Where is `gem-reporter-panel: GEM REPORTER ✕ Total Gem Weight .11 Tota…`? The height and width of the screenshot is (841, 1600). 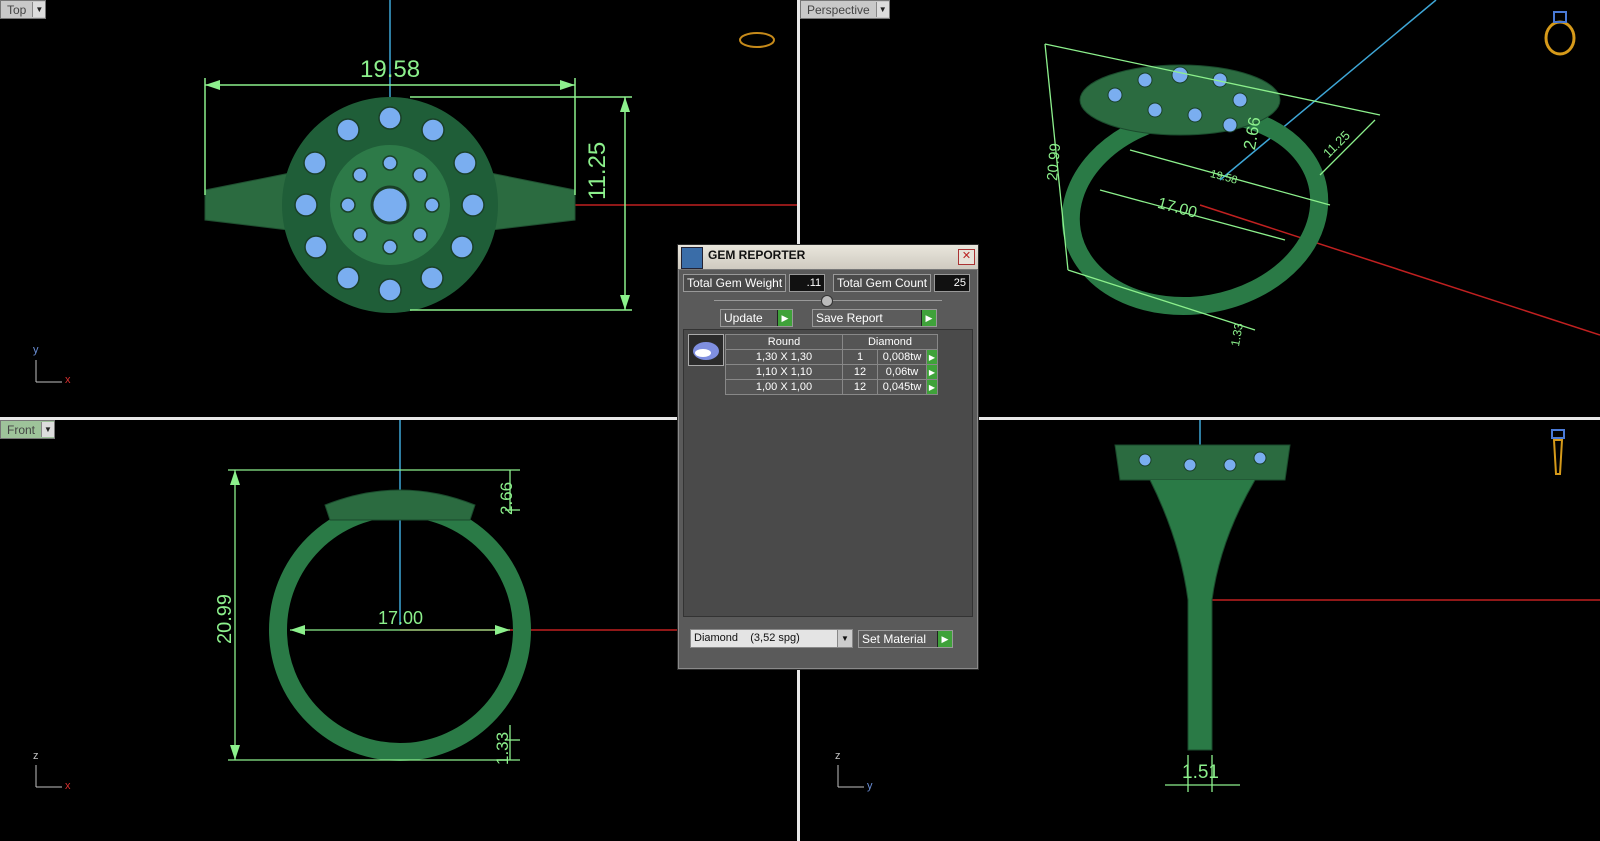 gem-reporter-panel: GEM REPORTER ✕ Total Gem Weight .11 Tota… is located at coordinates (828, 457).